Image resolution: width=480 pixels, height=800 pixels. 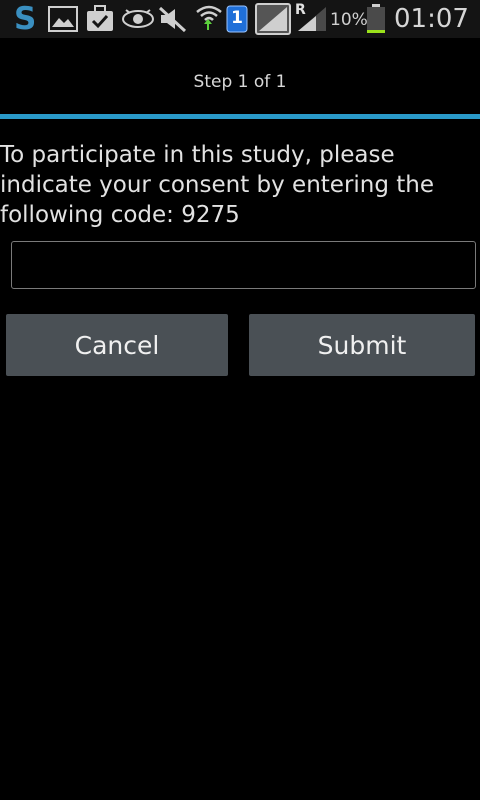 What do you see at coordinates (240, 116) in the screenshot?
I see `header-divider` at bounding box center [240, 116].